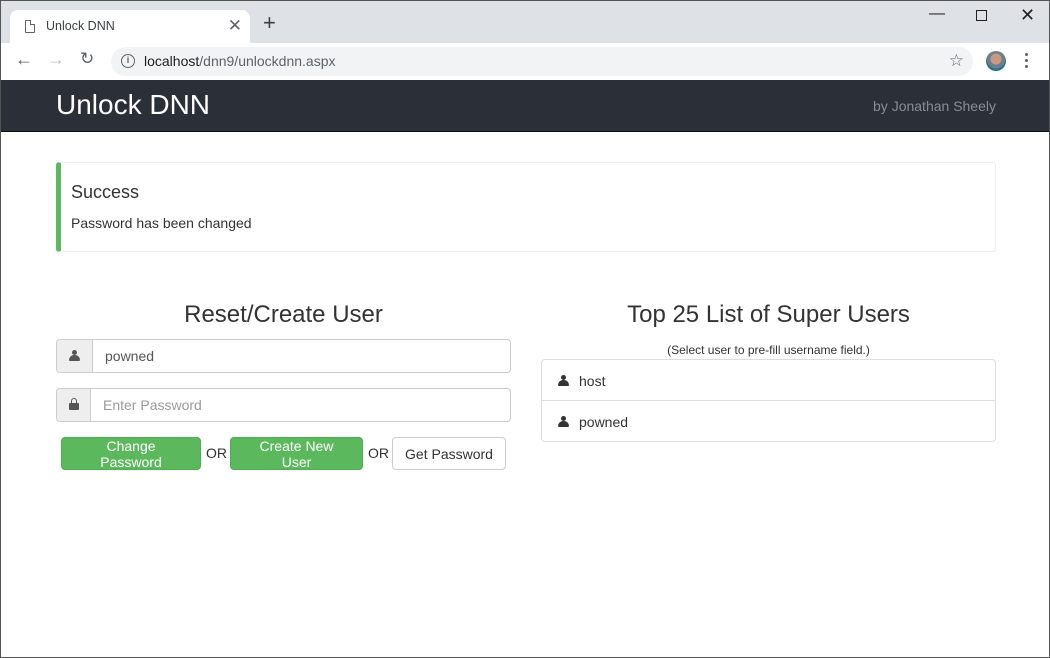 The image size is (1050, 658). I want to click on super-users-list: host powned, so click(768, 400).